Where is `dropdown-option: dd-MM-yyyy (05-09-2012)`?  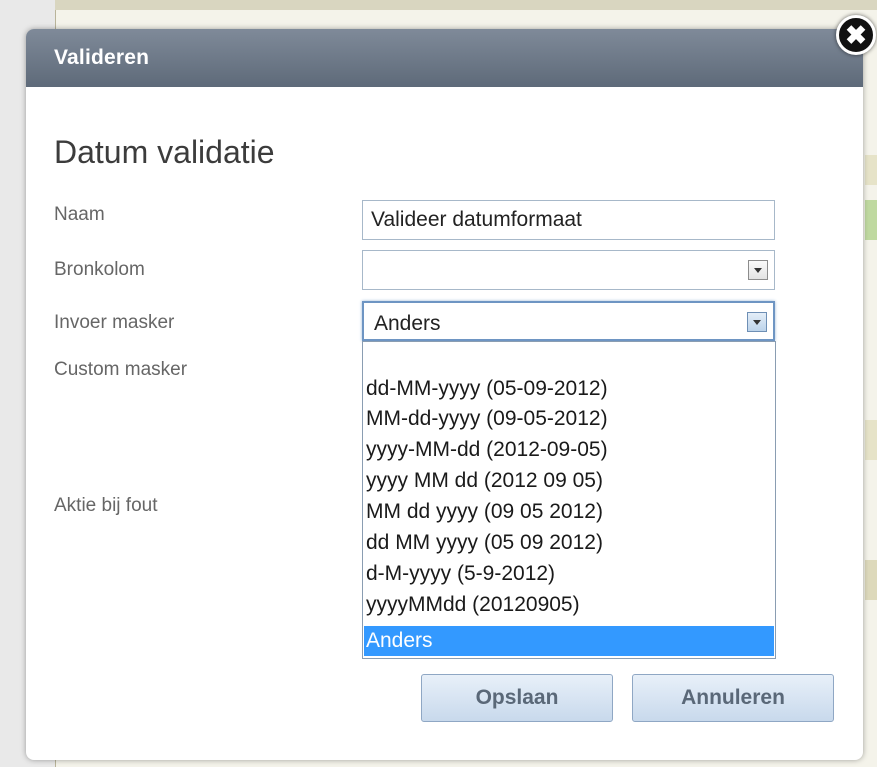
dropdown-option: dd-MM-yyyy (05-09-2012) is located at coordinates (569, 389).